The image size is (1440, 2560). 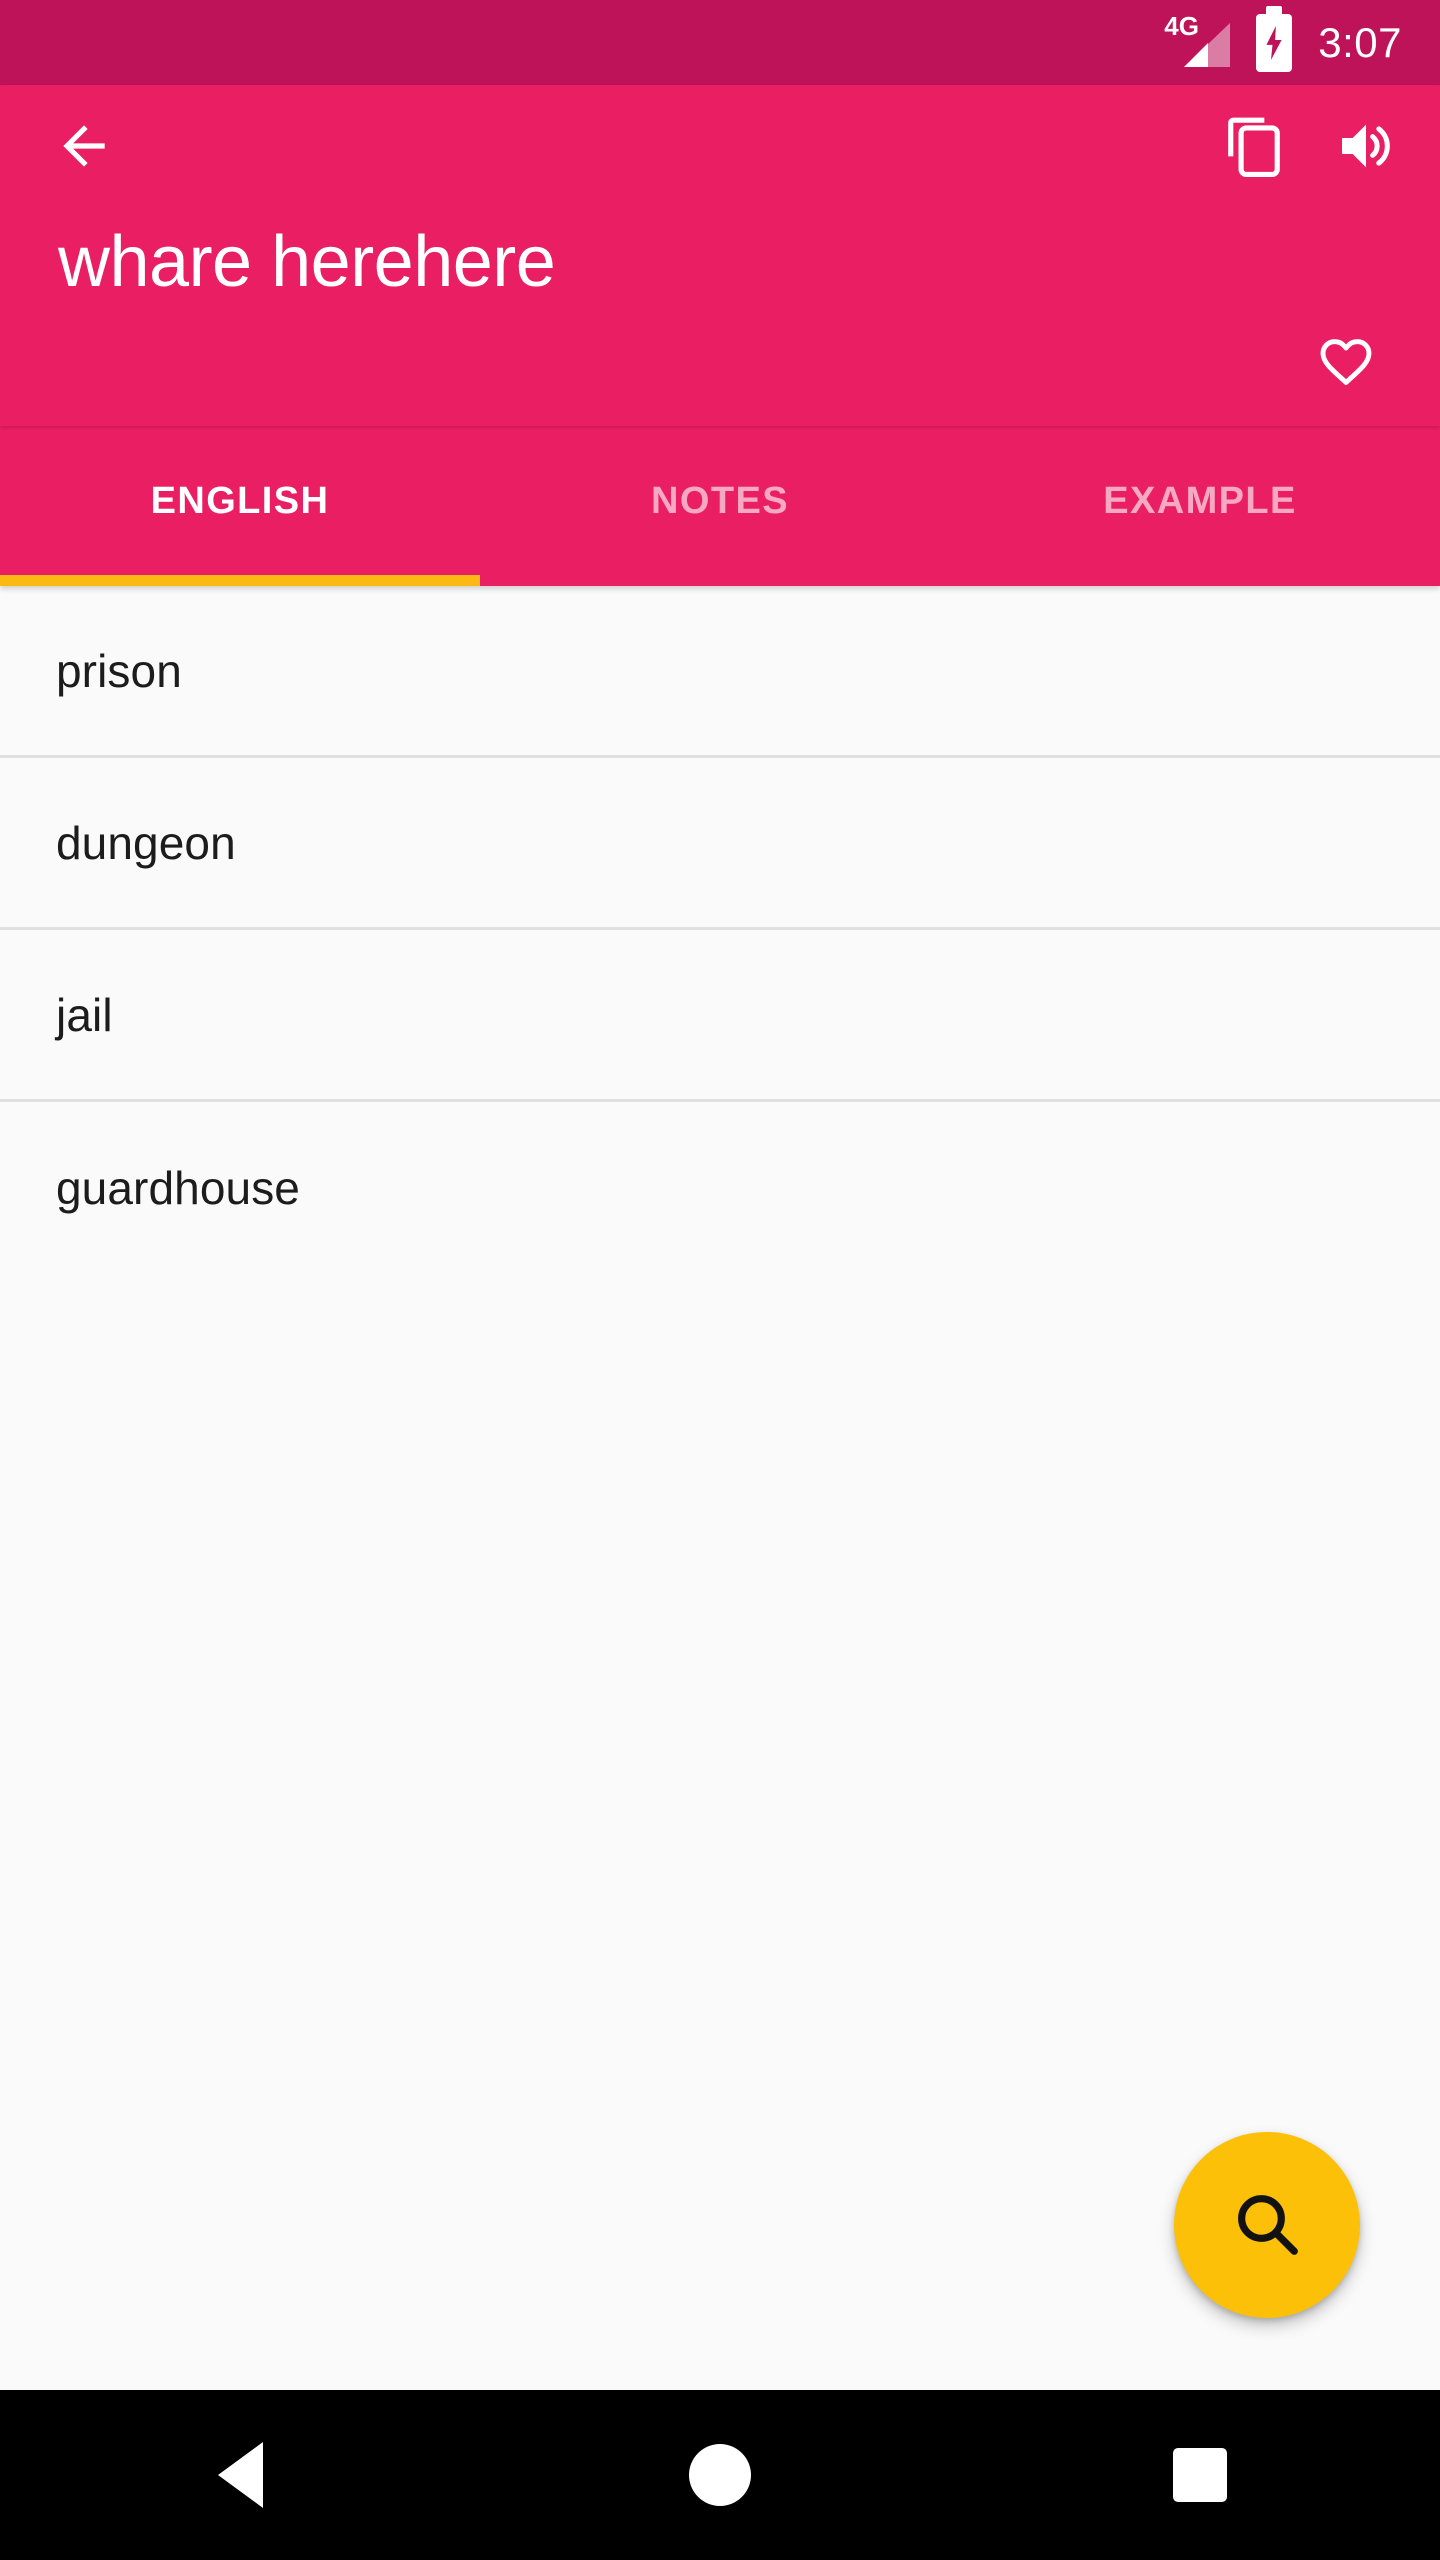 I want to click on search-icon, so click(x=1267, y=2225).